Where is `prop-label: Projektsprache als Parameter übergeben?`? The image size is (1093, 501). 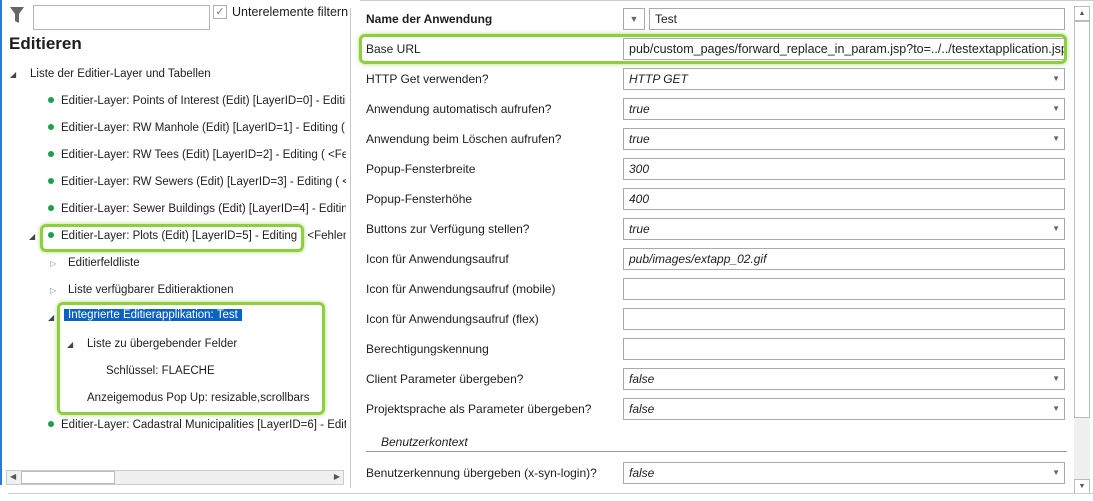 prop-label: Projektsprache als Parameter übergeben? is located at coordinates (479, 409).